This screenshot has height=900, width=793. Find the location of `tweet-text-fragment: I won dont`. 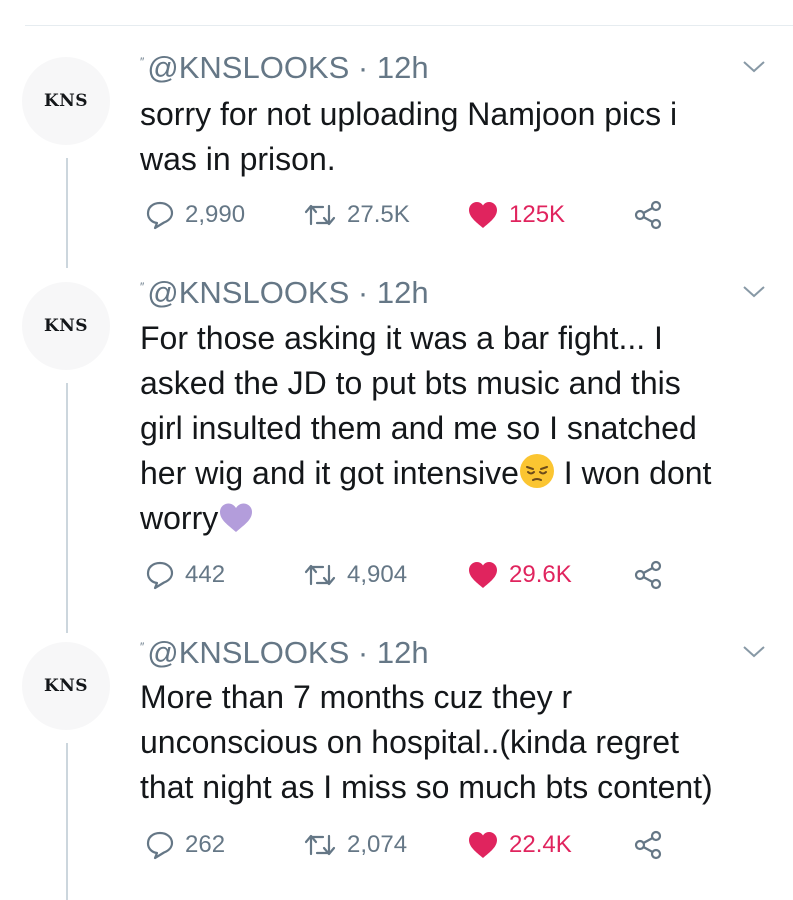

tweet-text-fragment: I won dont is located at coordinates (637, 473).